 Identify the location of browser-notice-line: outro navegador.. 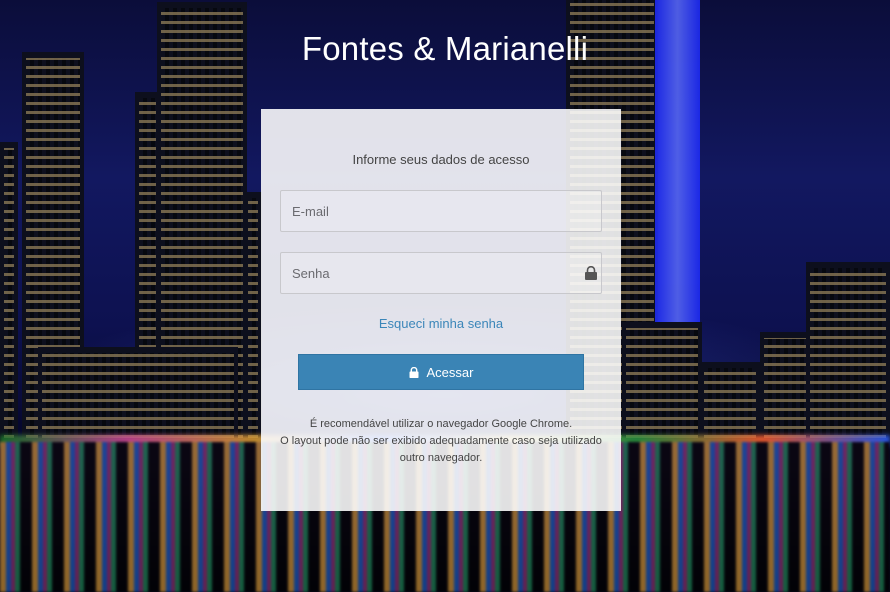
(441, 458).